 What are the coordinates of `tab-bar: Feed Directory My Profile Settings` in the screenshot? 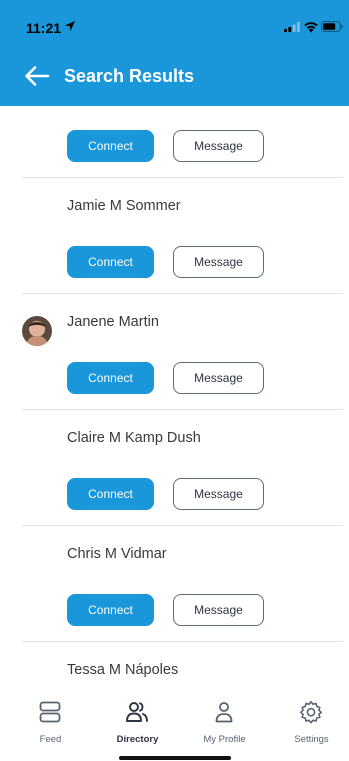 It's located at (174, 726).